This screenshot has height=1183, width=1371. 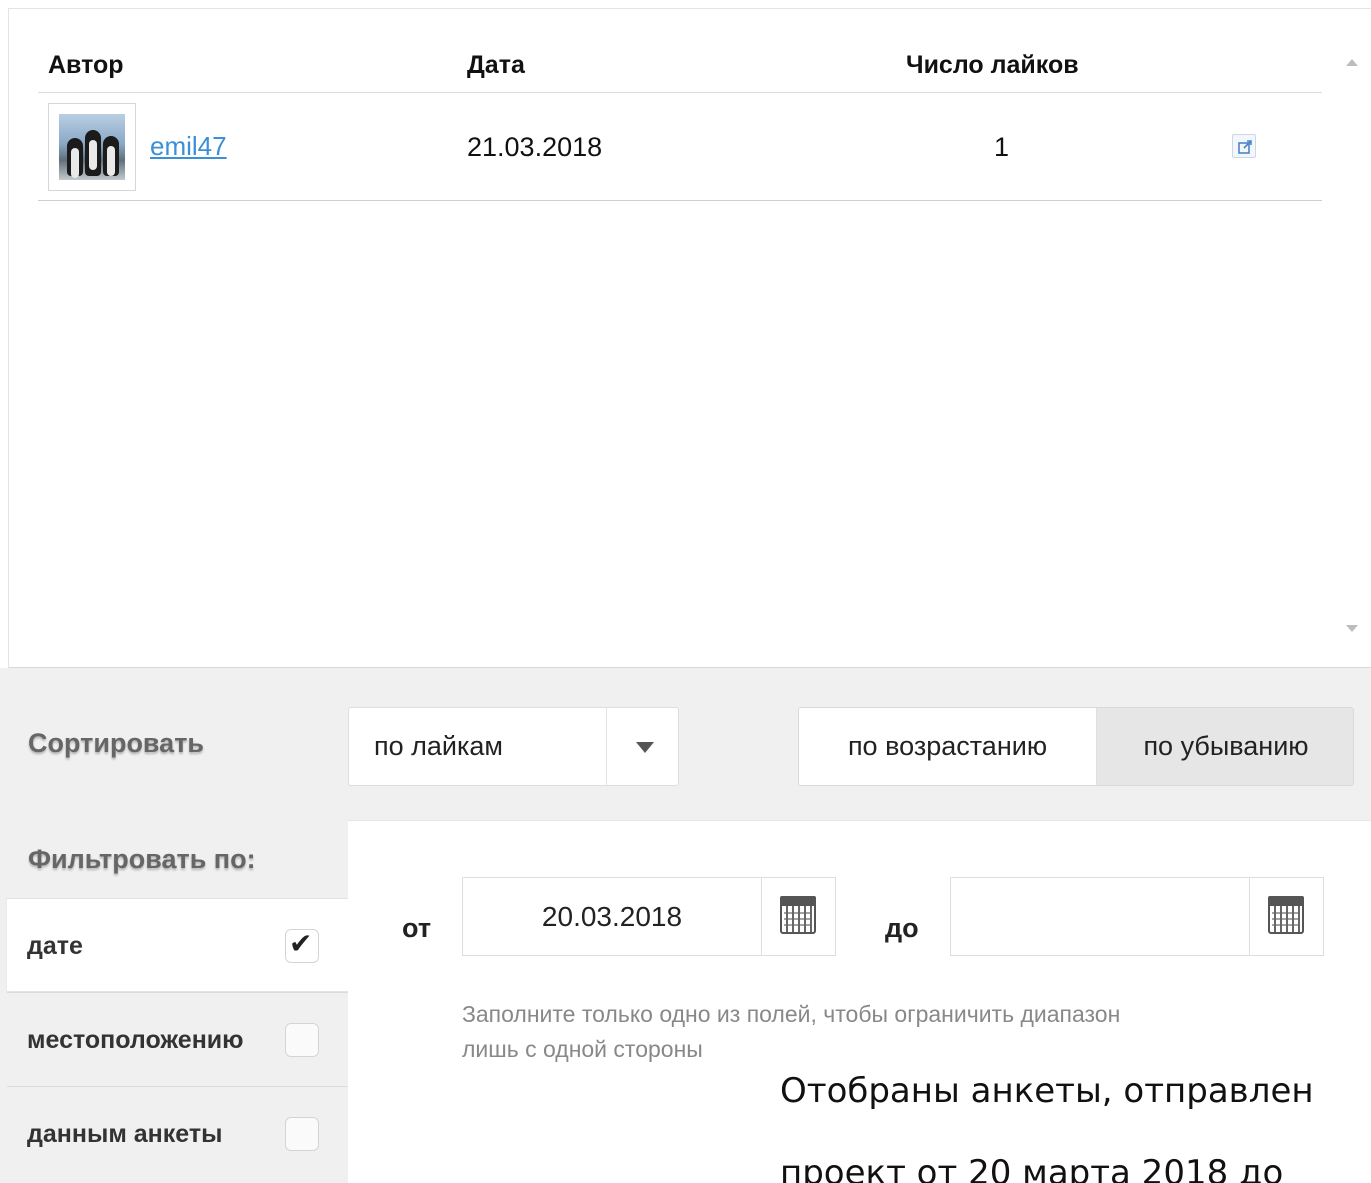 What do you see at coordinates (1352, 339) in the screenshot?
I see `scrollbar` at bounding box center [1352, 339].